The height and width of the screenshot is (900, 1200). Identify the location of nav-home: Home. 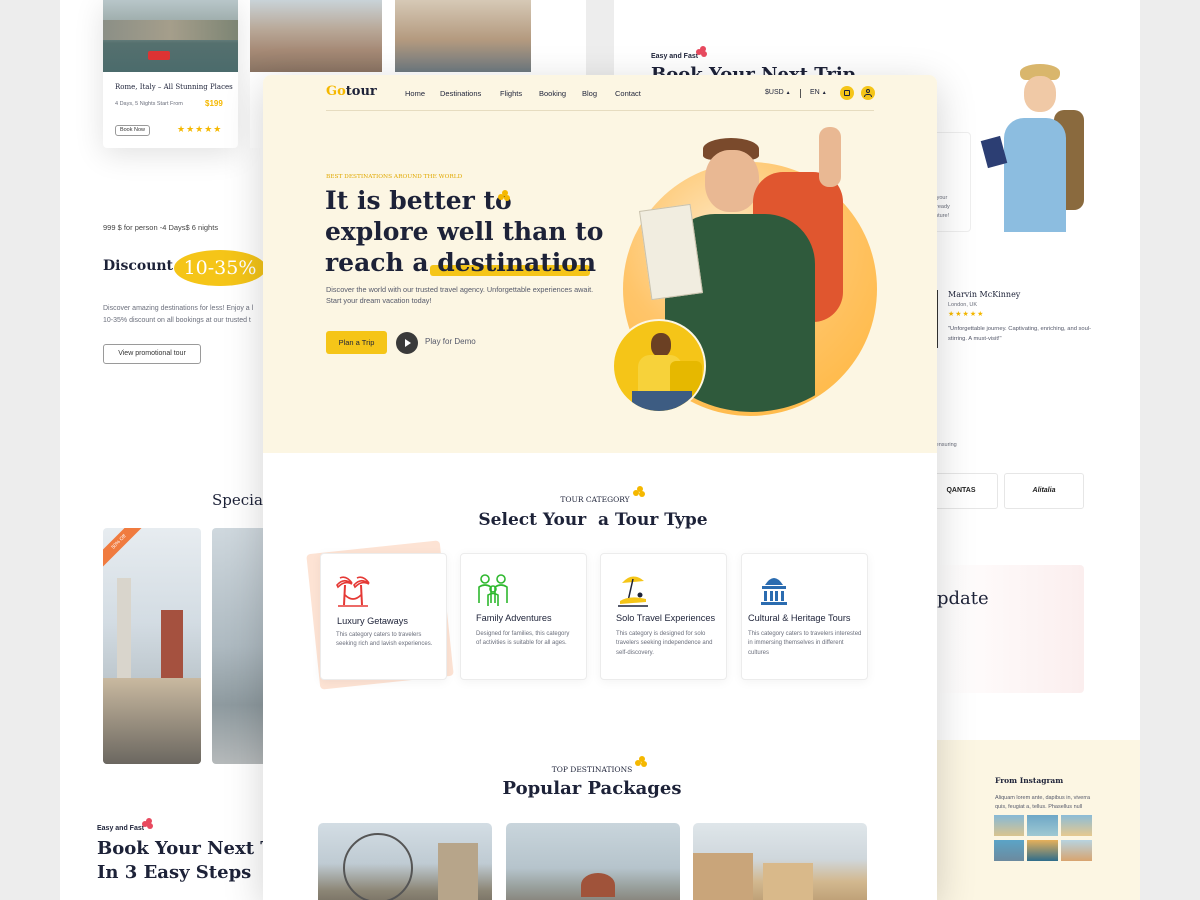
(415, 93).